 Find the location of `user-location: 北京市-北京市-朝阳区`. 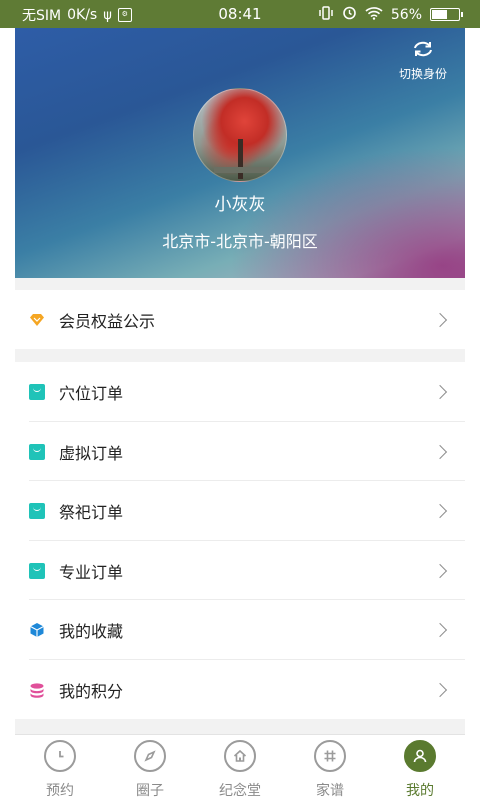

user-location: 北京市-北京市-朝阳区 is located at coordinates (240, 241).